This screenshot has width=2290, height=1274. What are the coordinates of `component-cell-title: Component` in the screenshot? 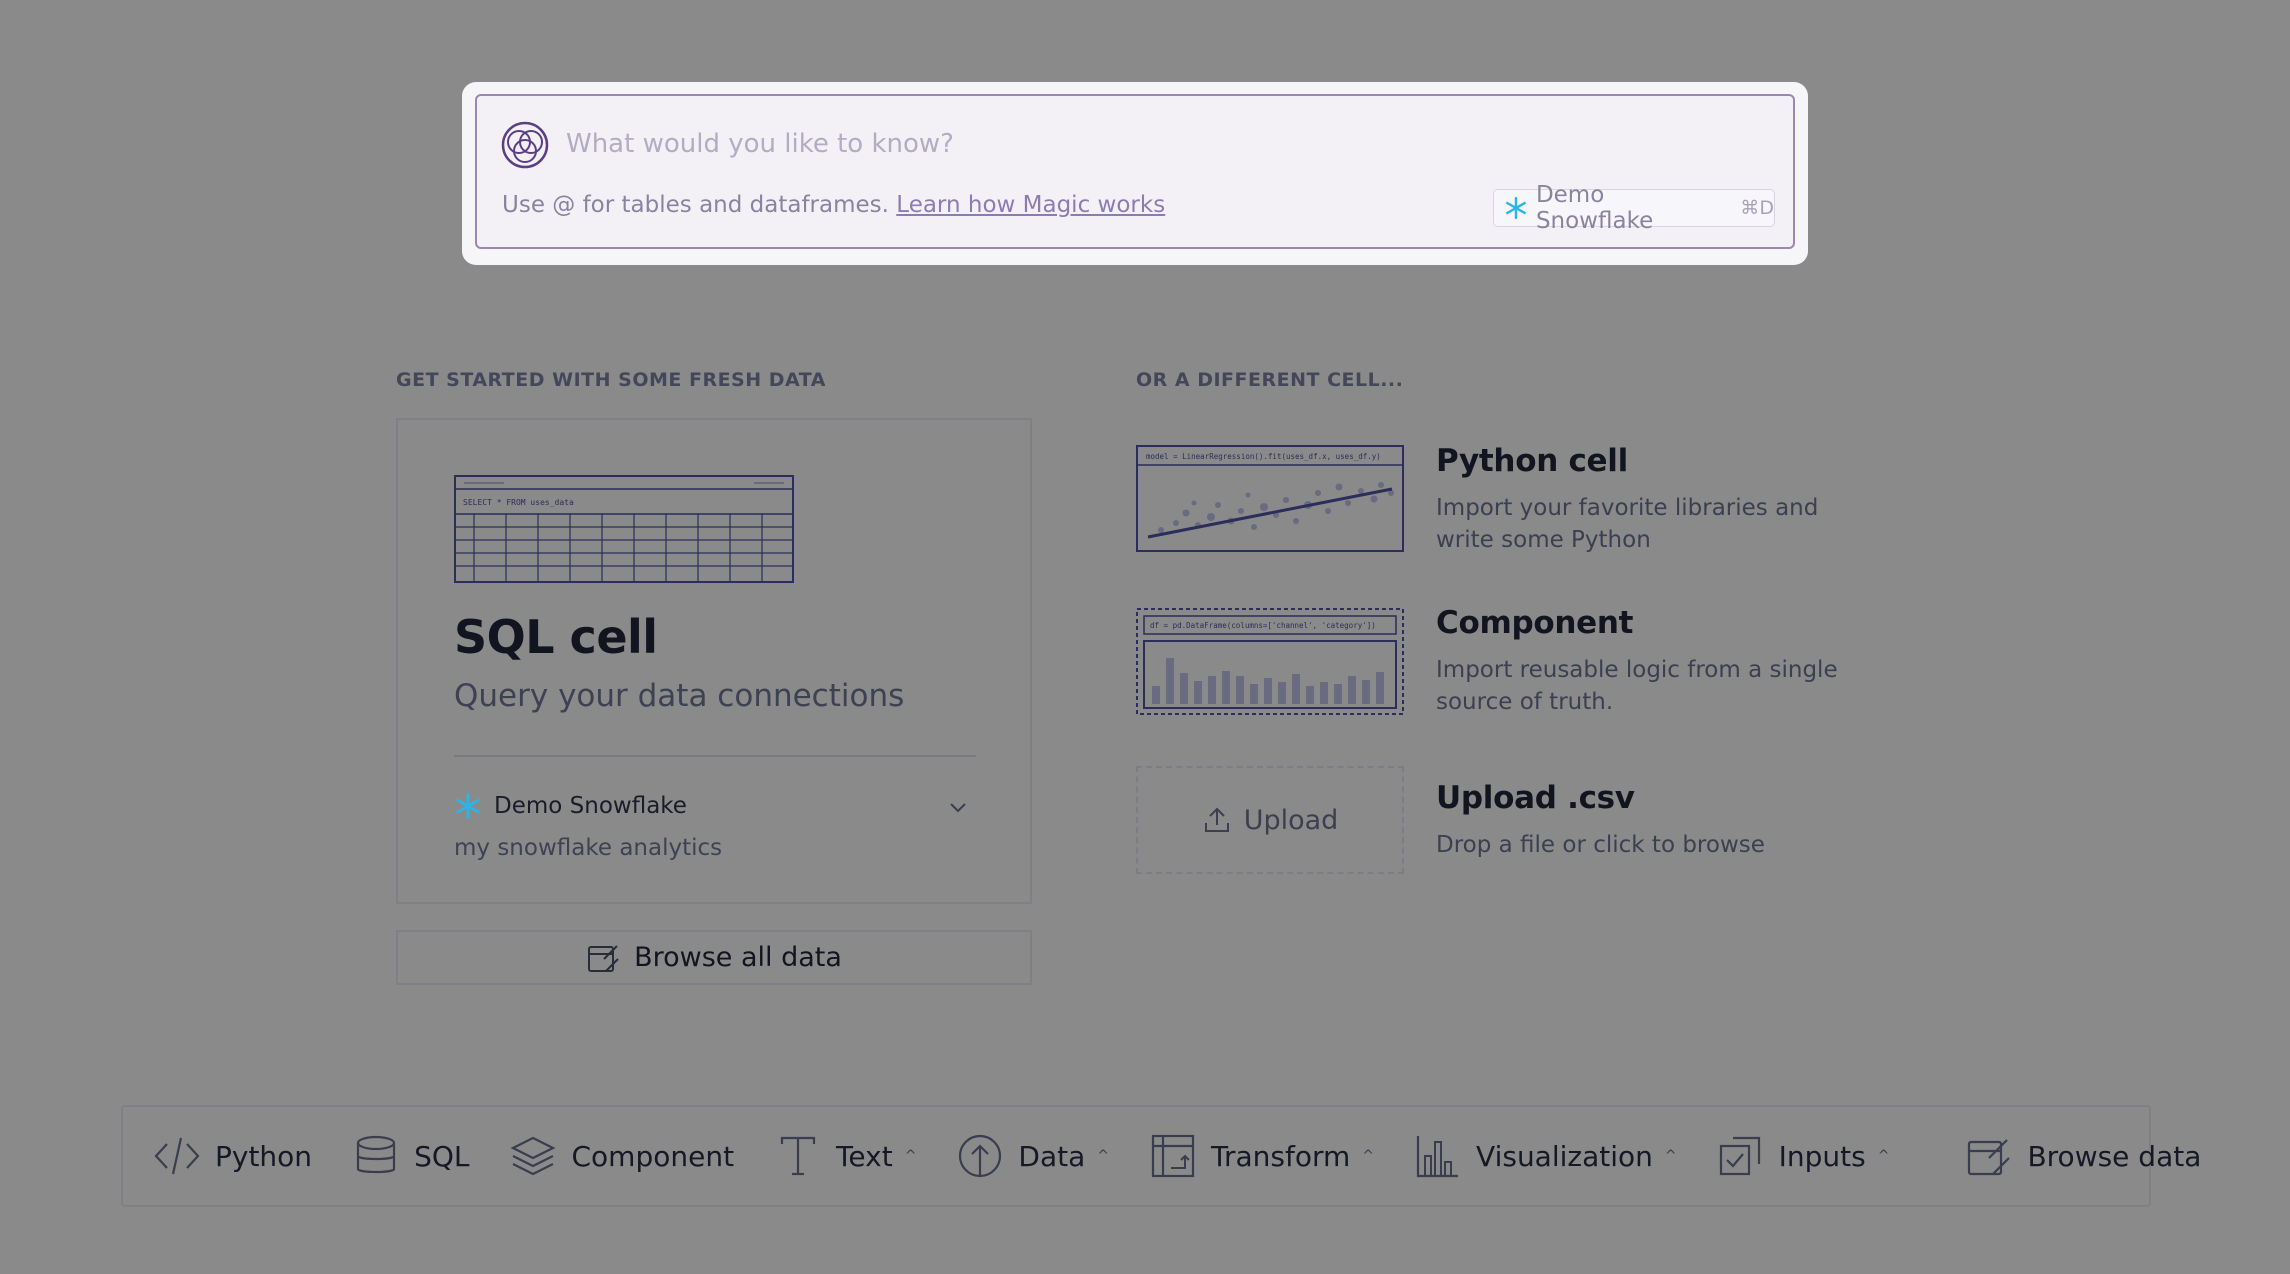 It's located at (1535, 623).